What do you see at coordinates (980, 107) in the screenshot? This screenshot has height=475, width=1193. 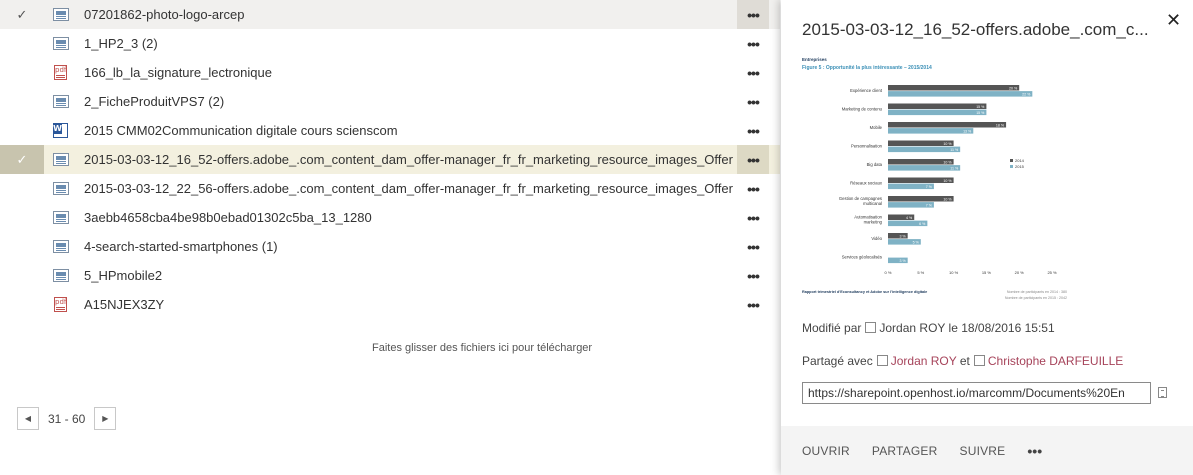 I see `bar-value-label: 15 %` at bounding box center [980, 107].